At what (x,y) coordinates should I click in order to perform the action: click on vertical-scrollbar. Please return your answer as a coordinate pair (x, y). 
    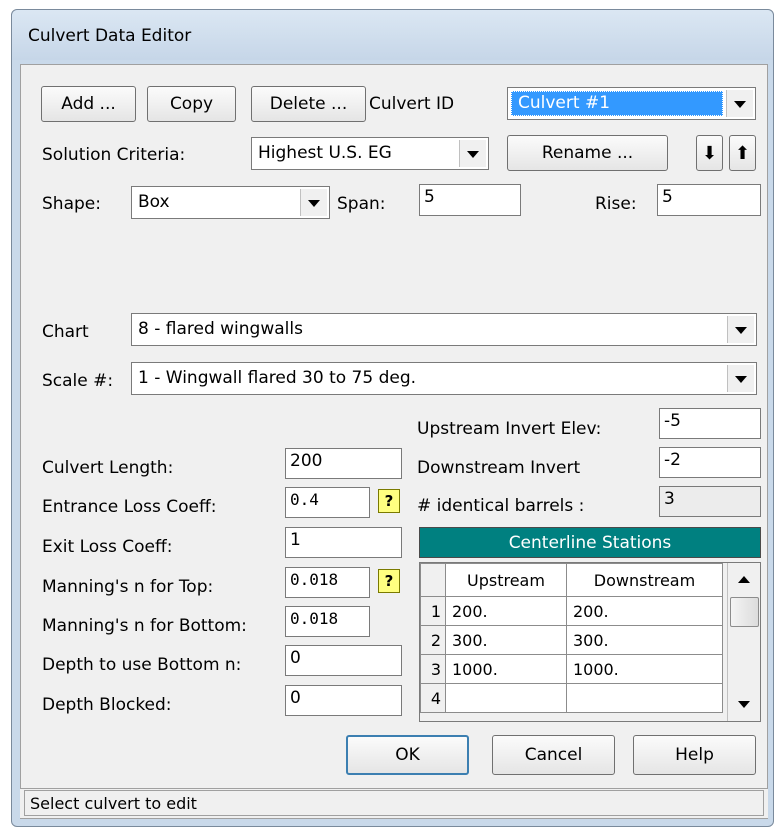
    Looking at the image, I should click on (743, 642).